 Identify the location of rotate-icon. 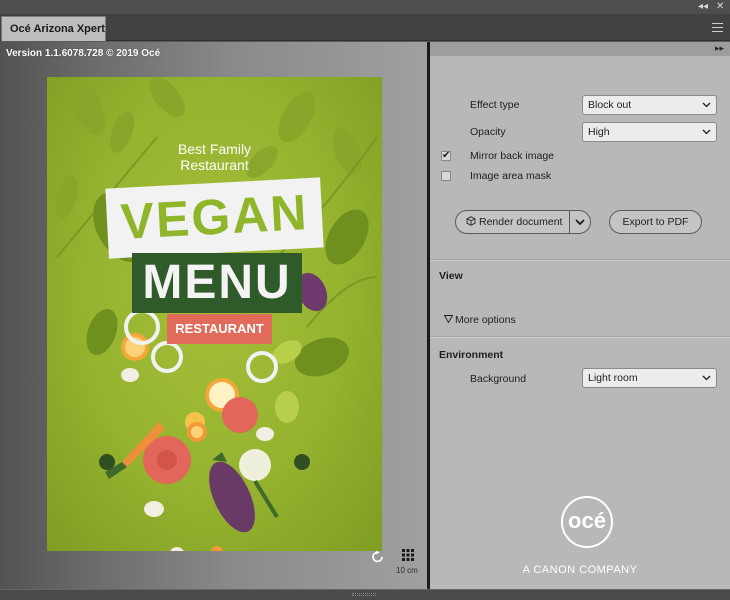
(378, 557).